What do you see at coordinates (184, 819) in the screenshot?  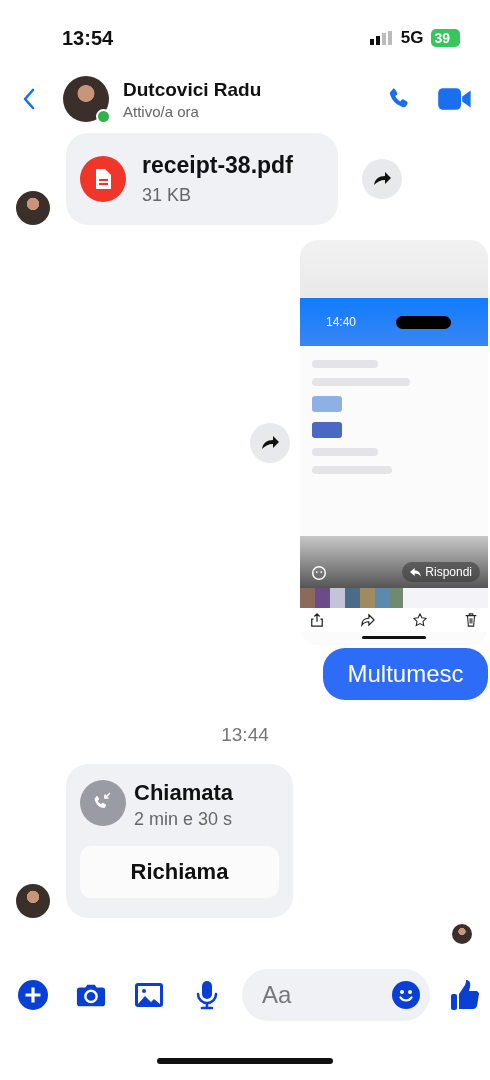 I see `call-duration: 2 min e 30 s` at bounding box center [184, 819].